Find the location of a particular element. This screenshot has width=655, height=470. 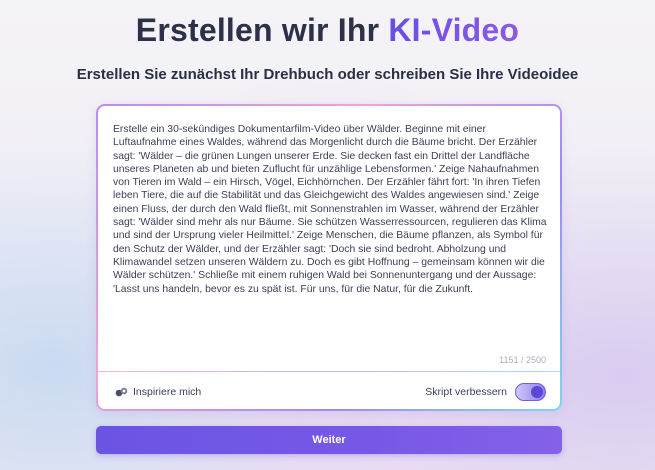

title-accent: KI-Video is located at coordinates (454, 30).